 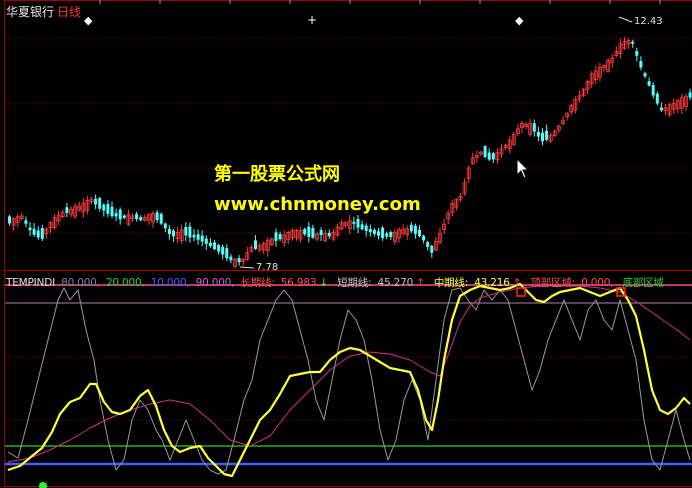 What do you see at coordinates (553, 283) in the screenshot?
I see `top-zone-label: 顶部区域:` at bounding box center [553, 283].